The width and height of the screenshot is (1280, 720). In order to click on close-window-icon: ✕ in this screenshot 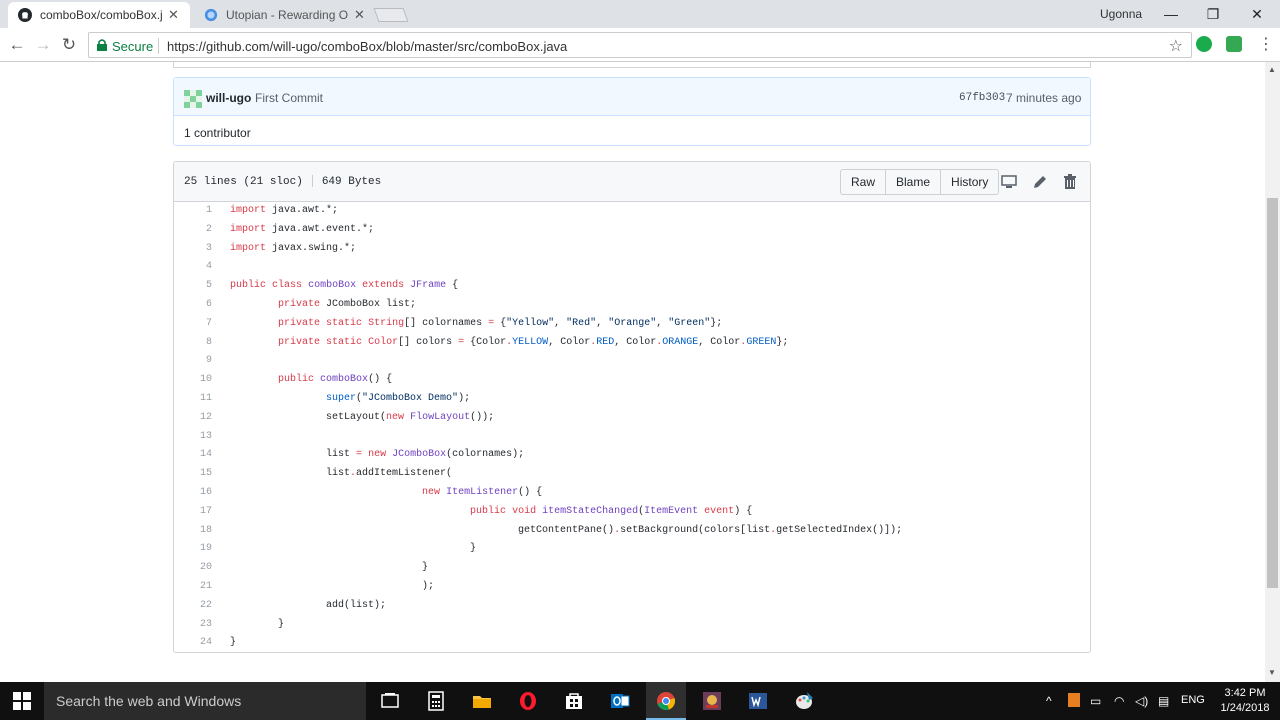, I will do `click(1257, 14)`.